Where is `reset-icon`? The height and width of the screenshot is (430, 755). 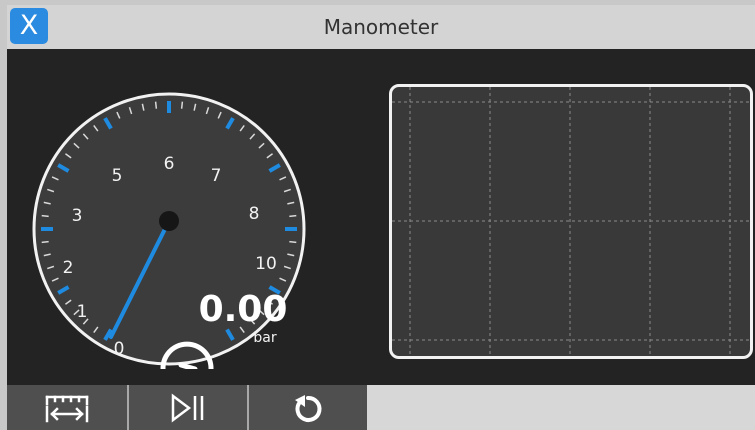 reset-icon is located at coordinates (308, 408).